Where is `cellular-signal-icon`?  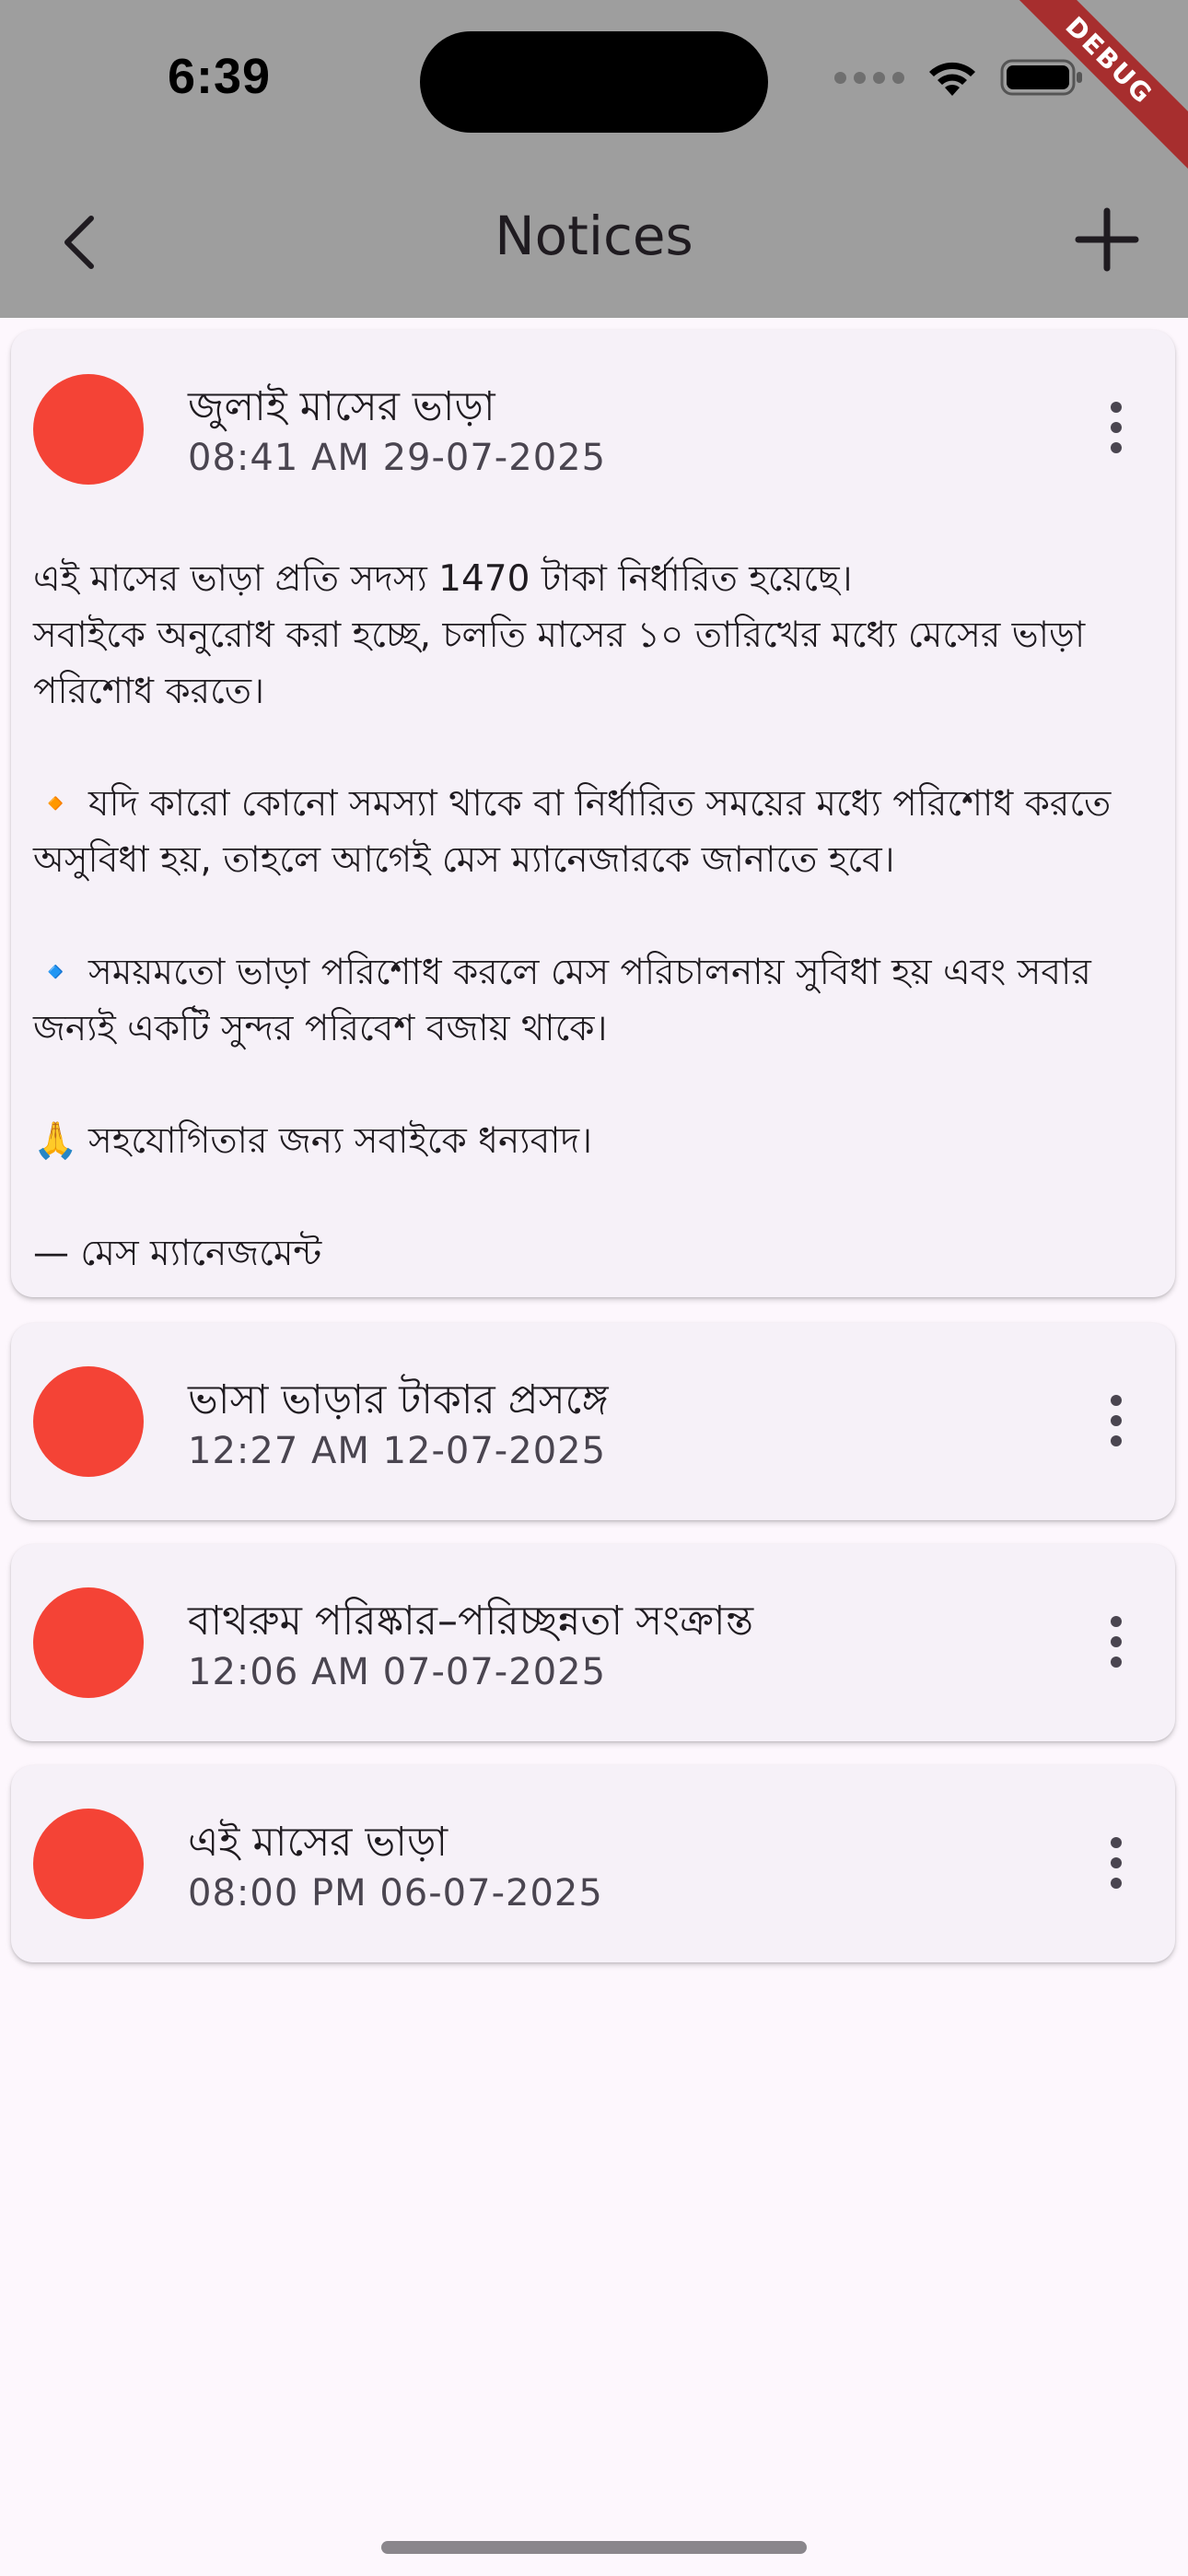
cellular-signal-icon is located at coordinates (869, 77).